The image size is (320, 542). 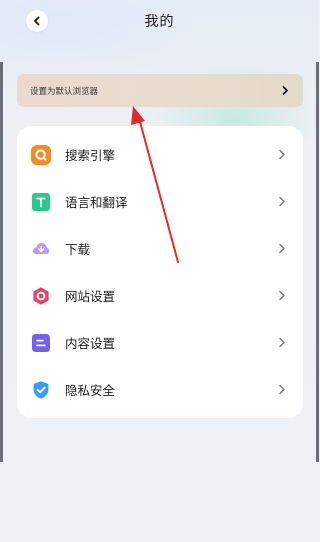 I want to click on content-settings-icon, so click(x=41, y=343).